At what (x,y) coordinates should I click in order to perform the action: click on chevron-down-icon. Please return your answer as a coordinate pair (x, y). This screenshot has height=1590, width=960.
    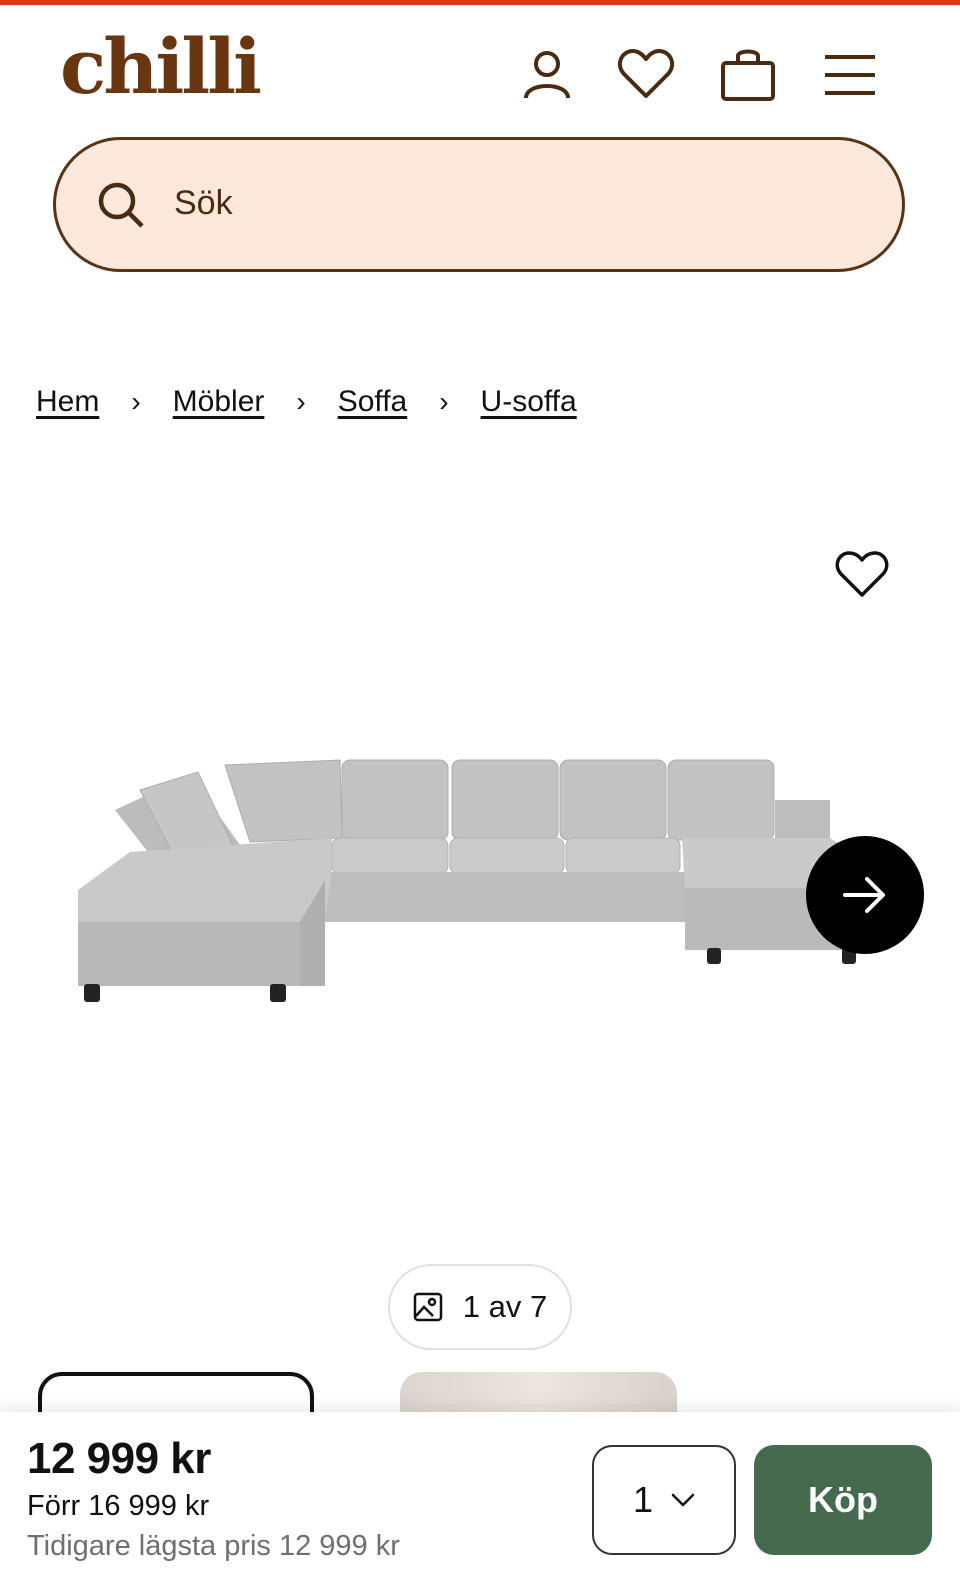
    Looking at the image, I should click on (683, 1500).